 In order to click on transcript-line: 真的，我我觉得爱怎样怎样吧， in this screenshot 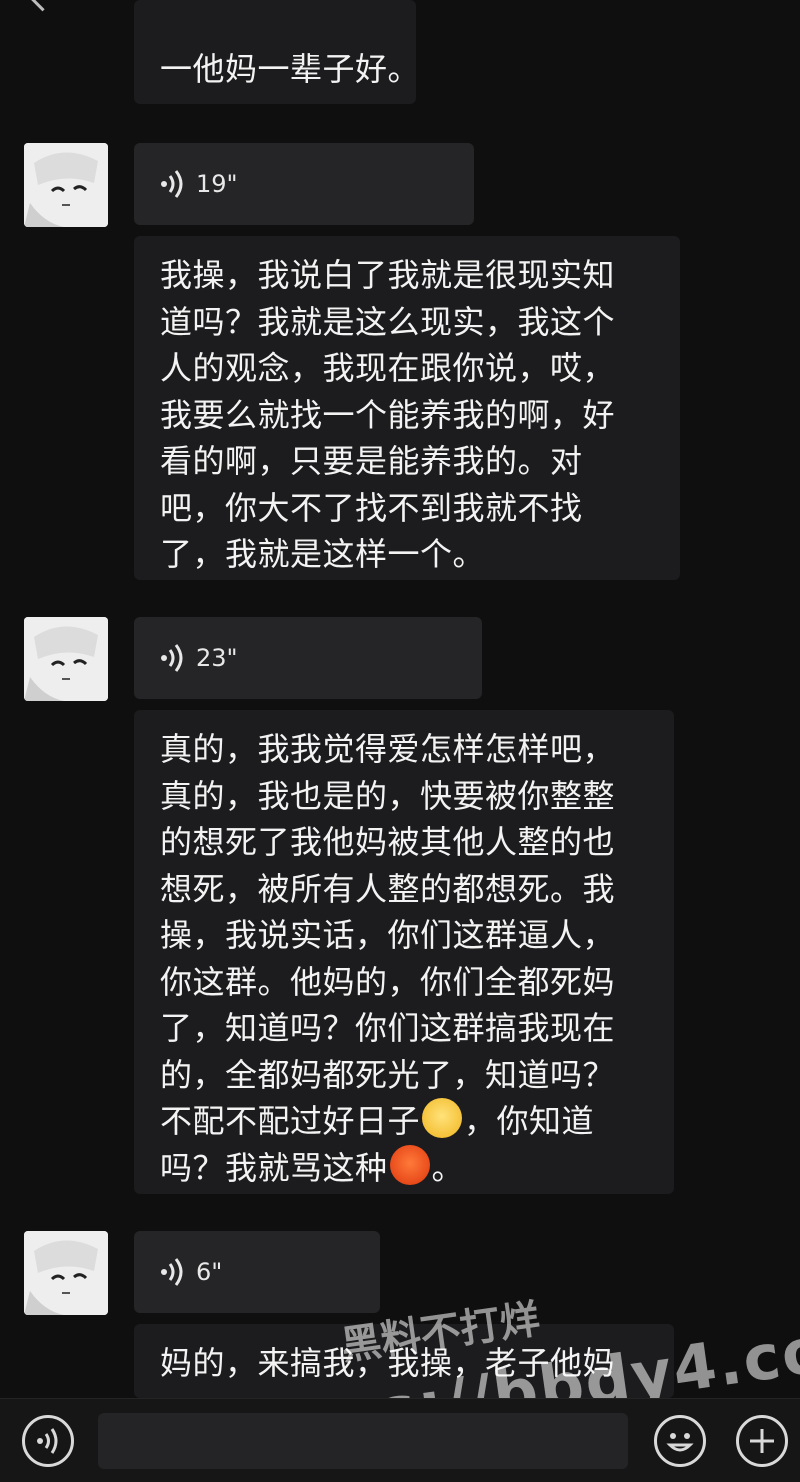, I will do `click(388, 749)`.